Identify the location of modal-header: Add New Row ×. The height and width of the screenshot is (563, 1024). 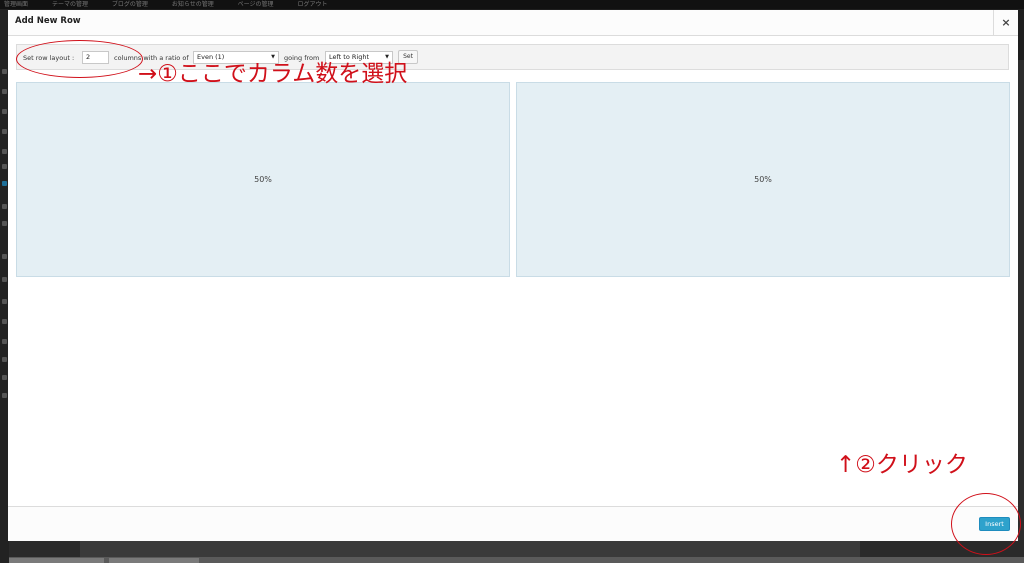
(513, 23).